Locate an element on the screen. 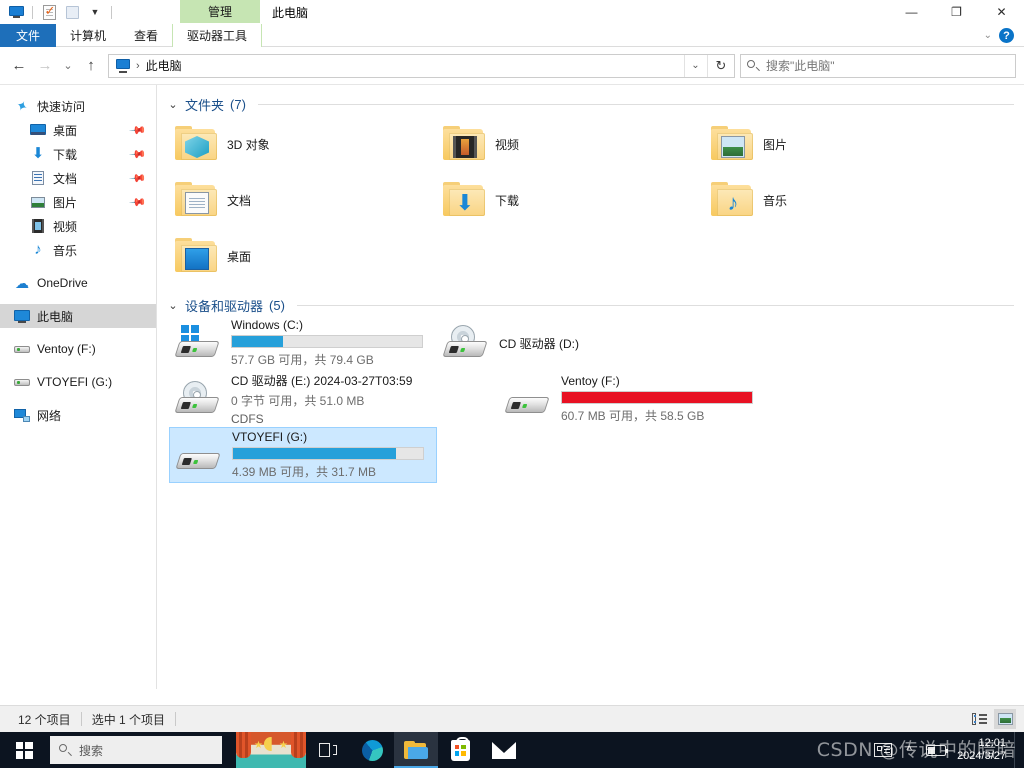  sidebar-item-downloads: ⬇ 下载 📌 is located at coordinates (78, 154).